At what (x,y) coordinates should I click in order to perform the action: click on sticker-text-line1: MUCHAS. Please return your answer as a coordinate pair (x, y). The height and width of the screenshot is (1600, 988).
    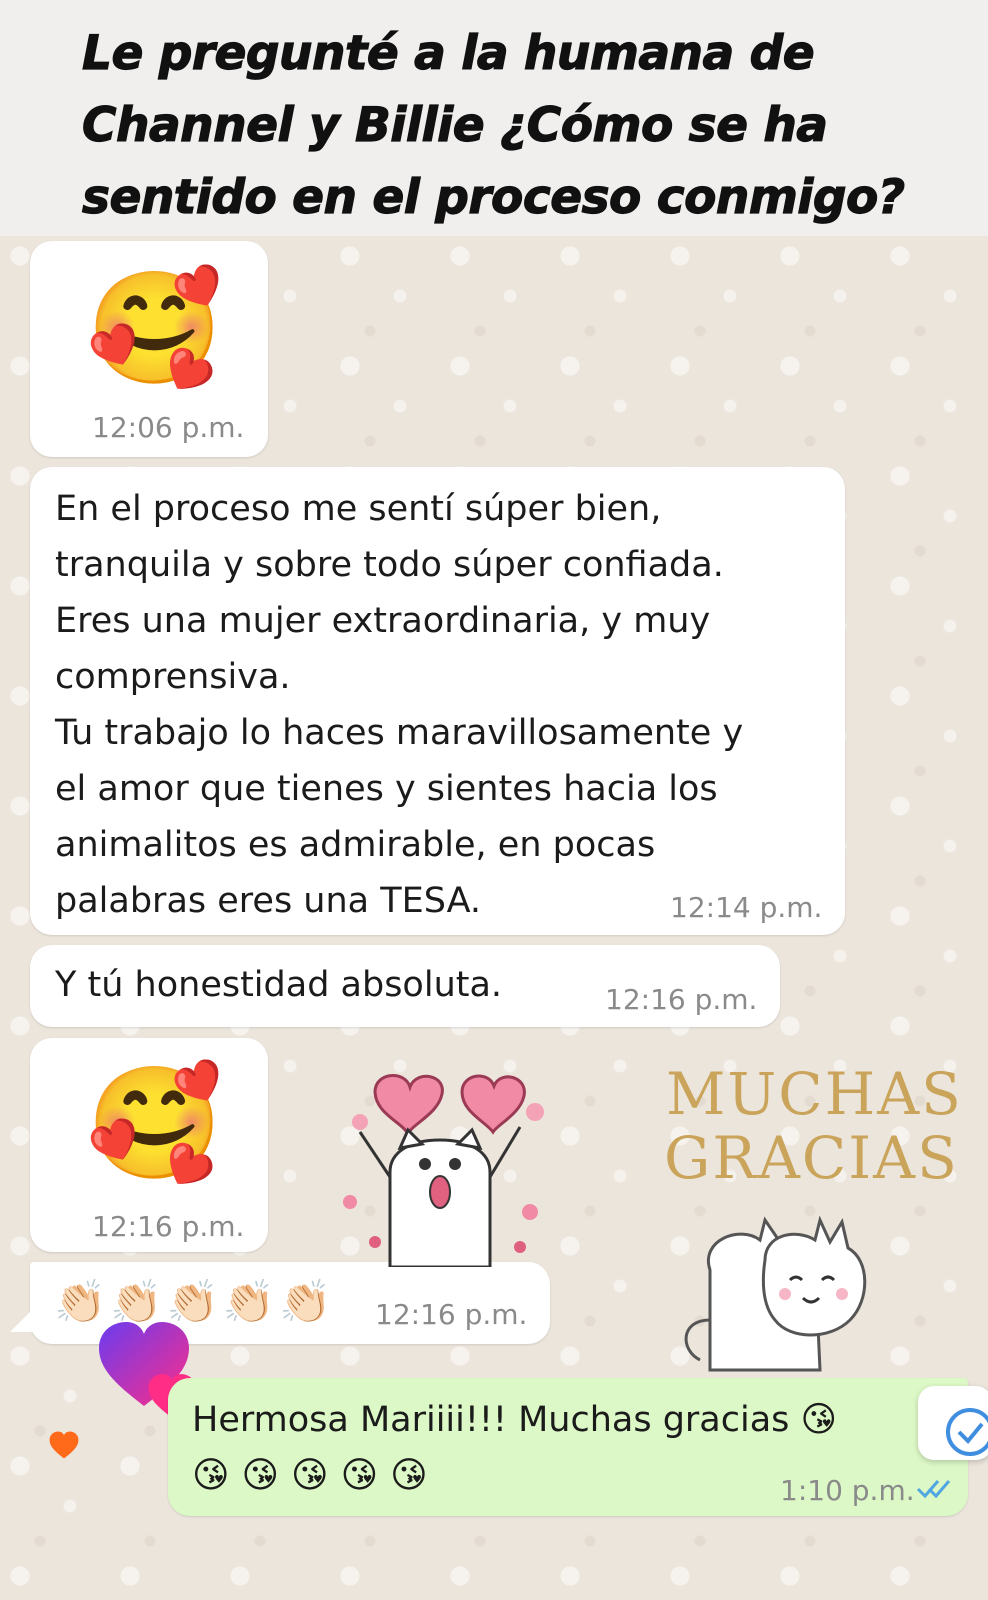
    Looking at the image, I should click on (814, 1094).